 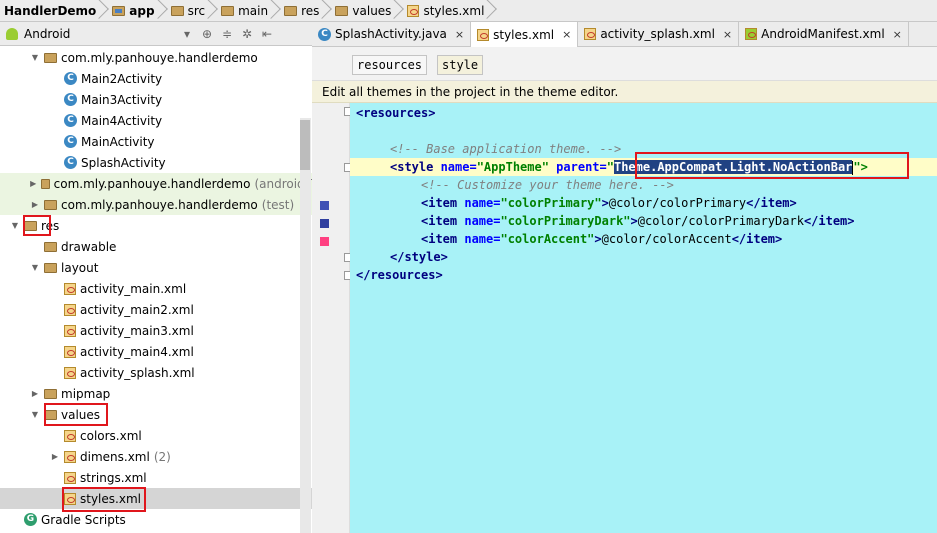 What do you see at coordinates (227, 34) in the screenshot?
I see `sort-icon: ≑` at bounding box center [227, 34].